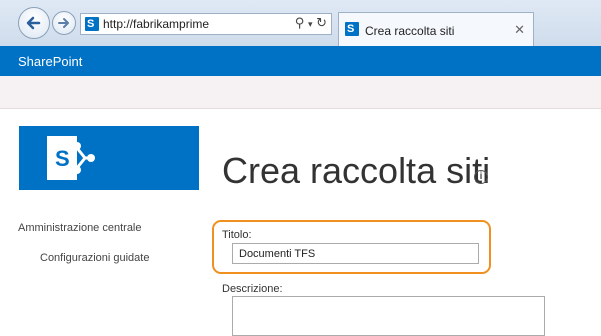 The width and height of the screenshot is (601, 336). What do you see at coordinates (94, 258) in the screenshot?
I see `nav-item-guided-configurations: Configurazioni guidate` at bounding box center [94, 258].